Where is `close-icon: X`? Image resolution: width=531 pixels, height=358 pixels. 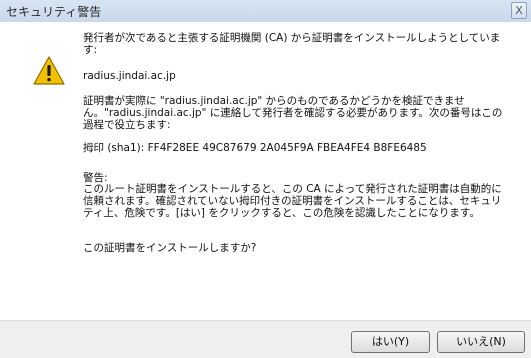
close-icon: X is located at coordinates (519, 10).